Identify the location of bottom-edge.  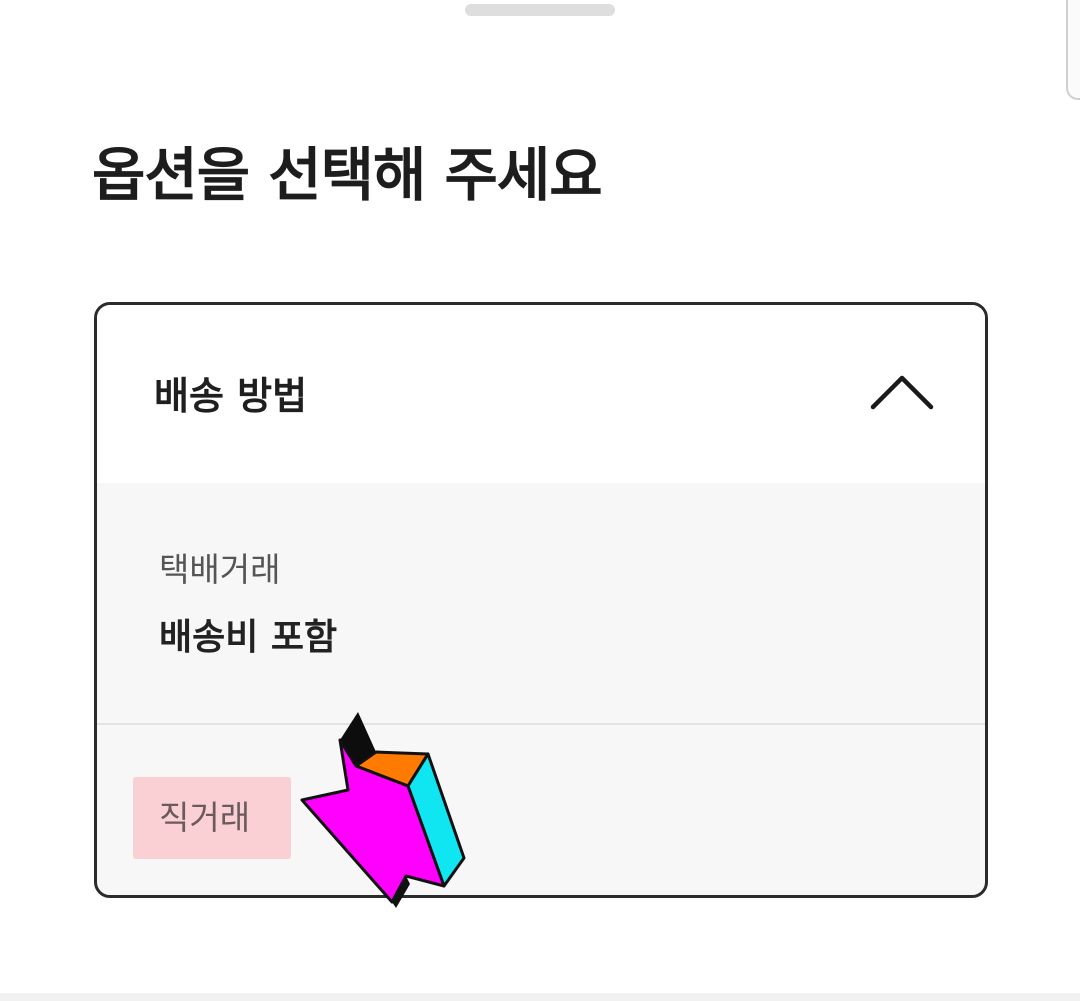
(540, 997).